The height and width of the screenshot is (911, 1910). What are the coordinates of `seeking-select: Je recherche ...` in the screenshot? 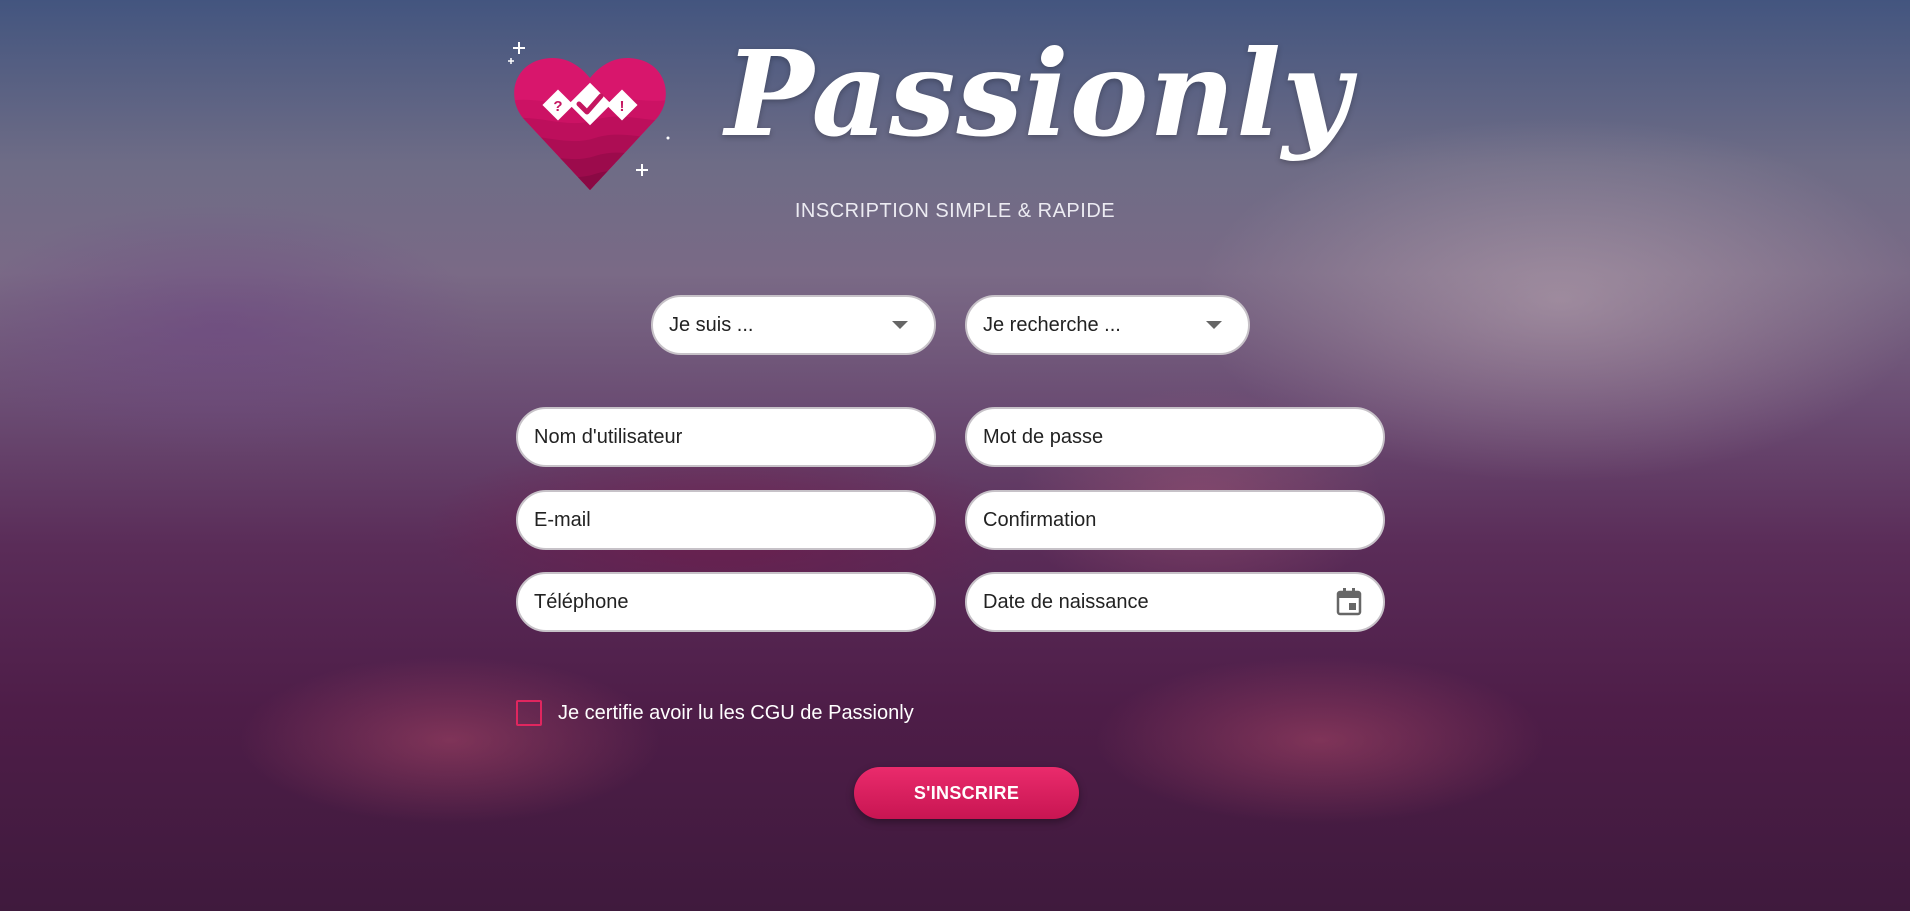 It's located at (1107, 325).